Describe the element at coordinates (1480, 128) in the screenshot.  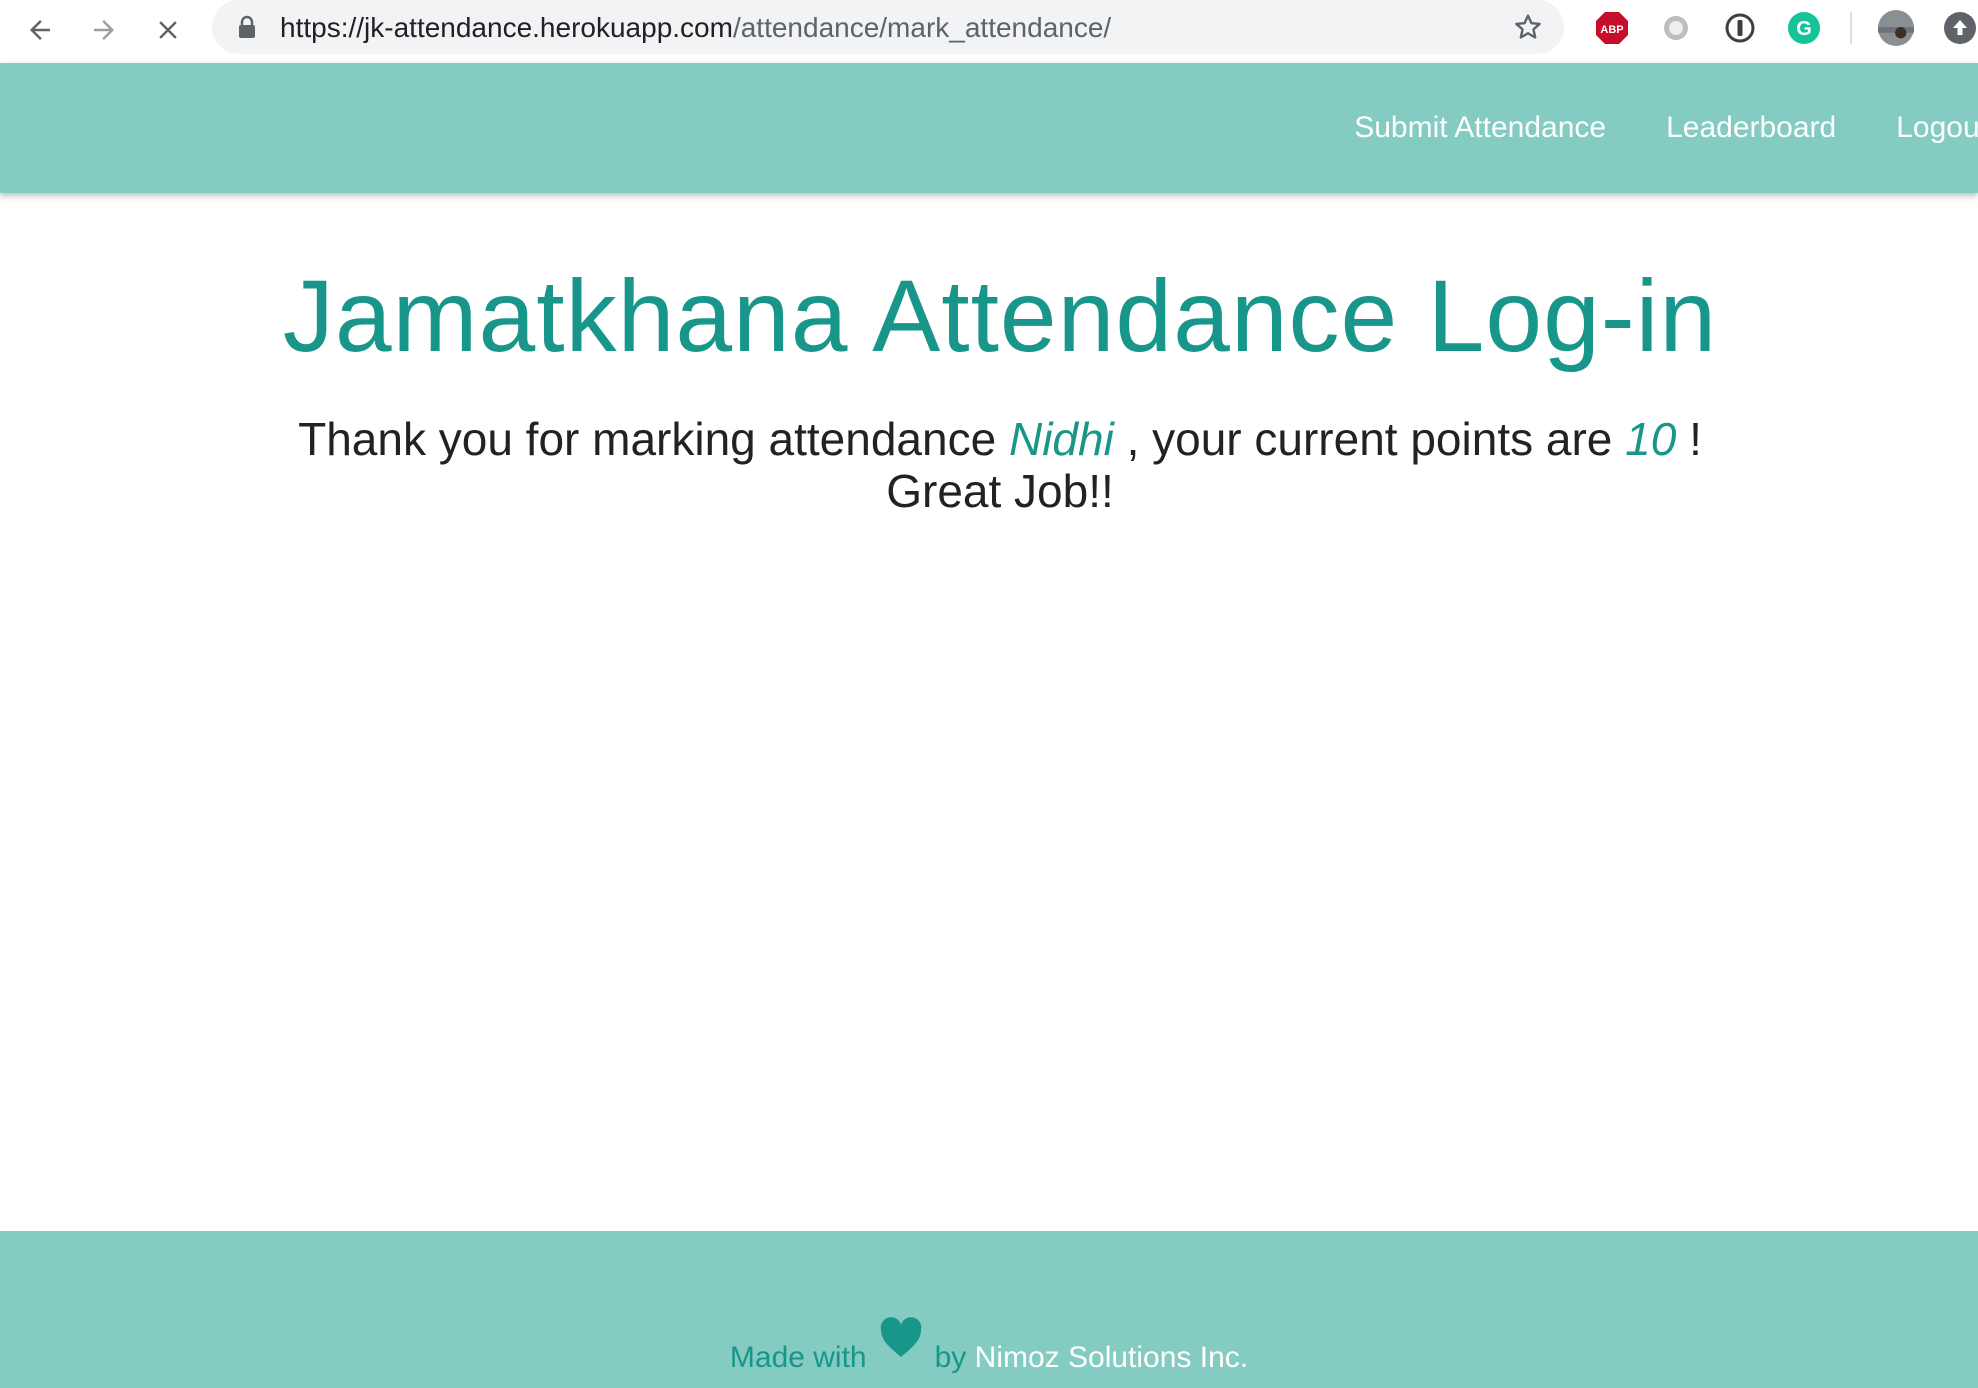
I see `nav-submit-attendance: Submit Attendance` at that location.